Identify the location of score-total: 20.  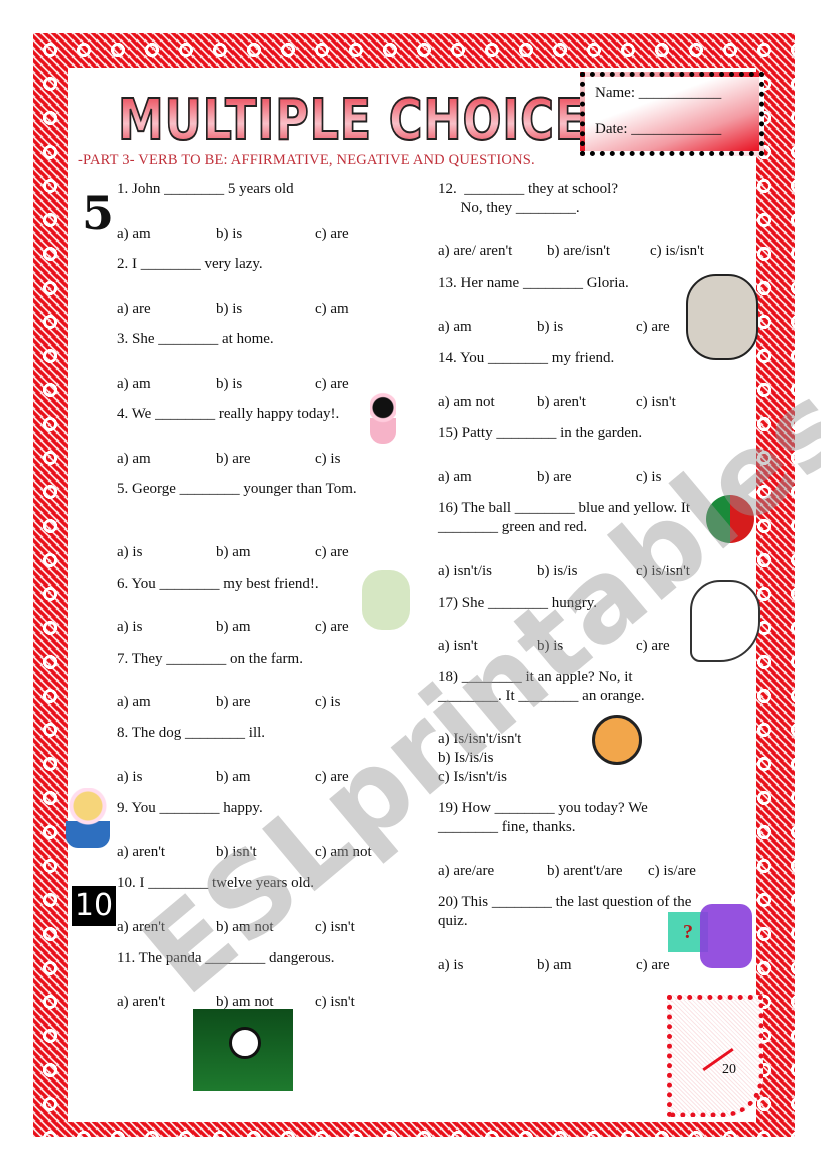
(729, 1069).